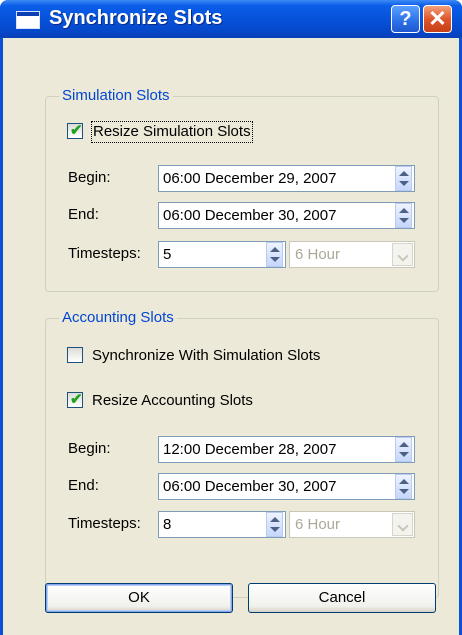  I want to click on resize-accounting-checkbox: ✔, so click(75, 399).